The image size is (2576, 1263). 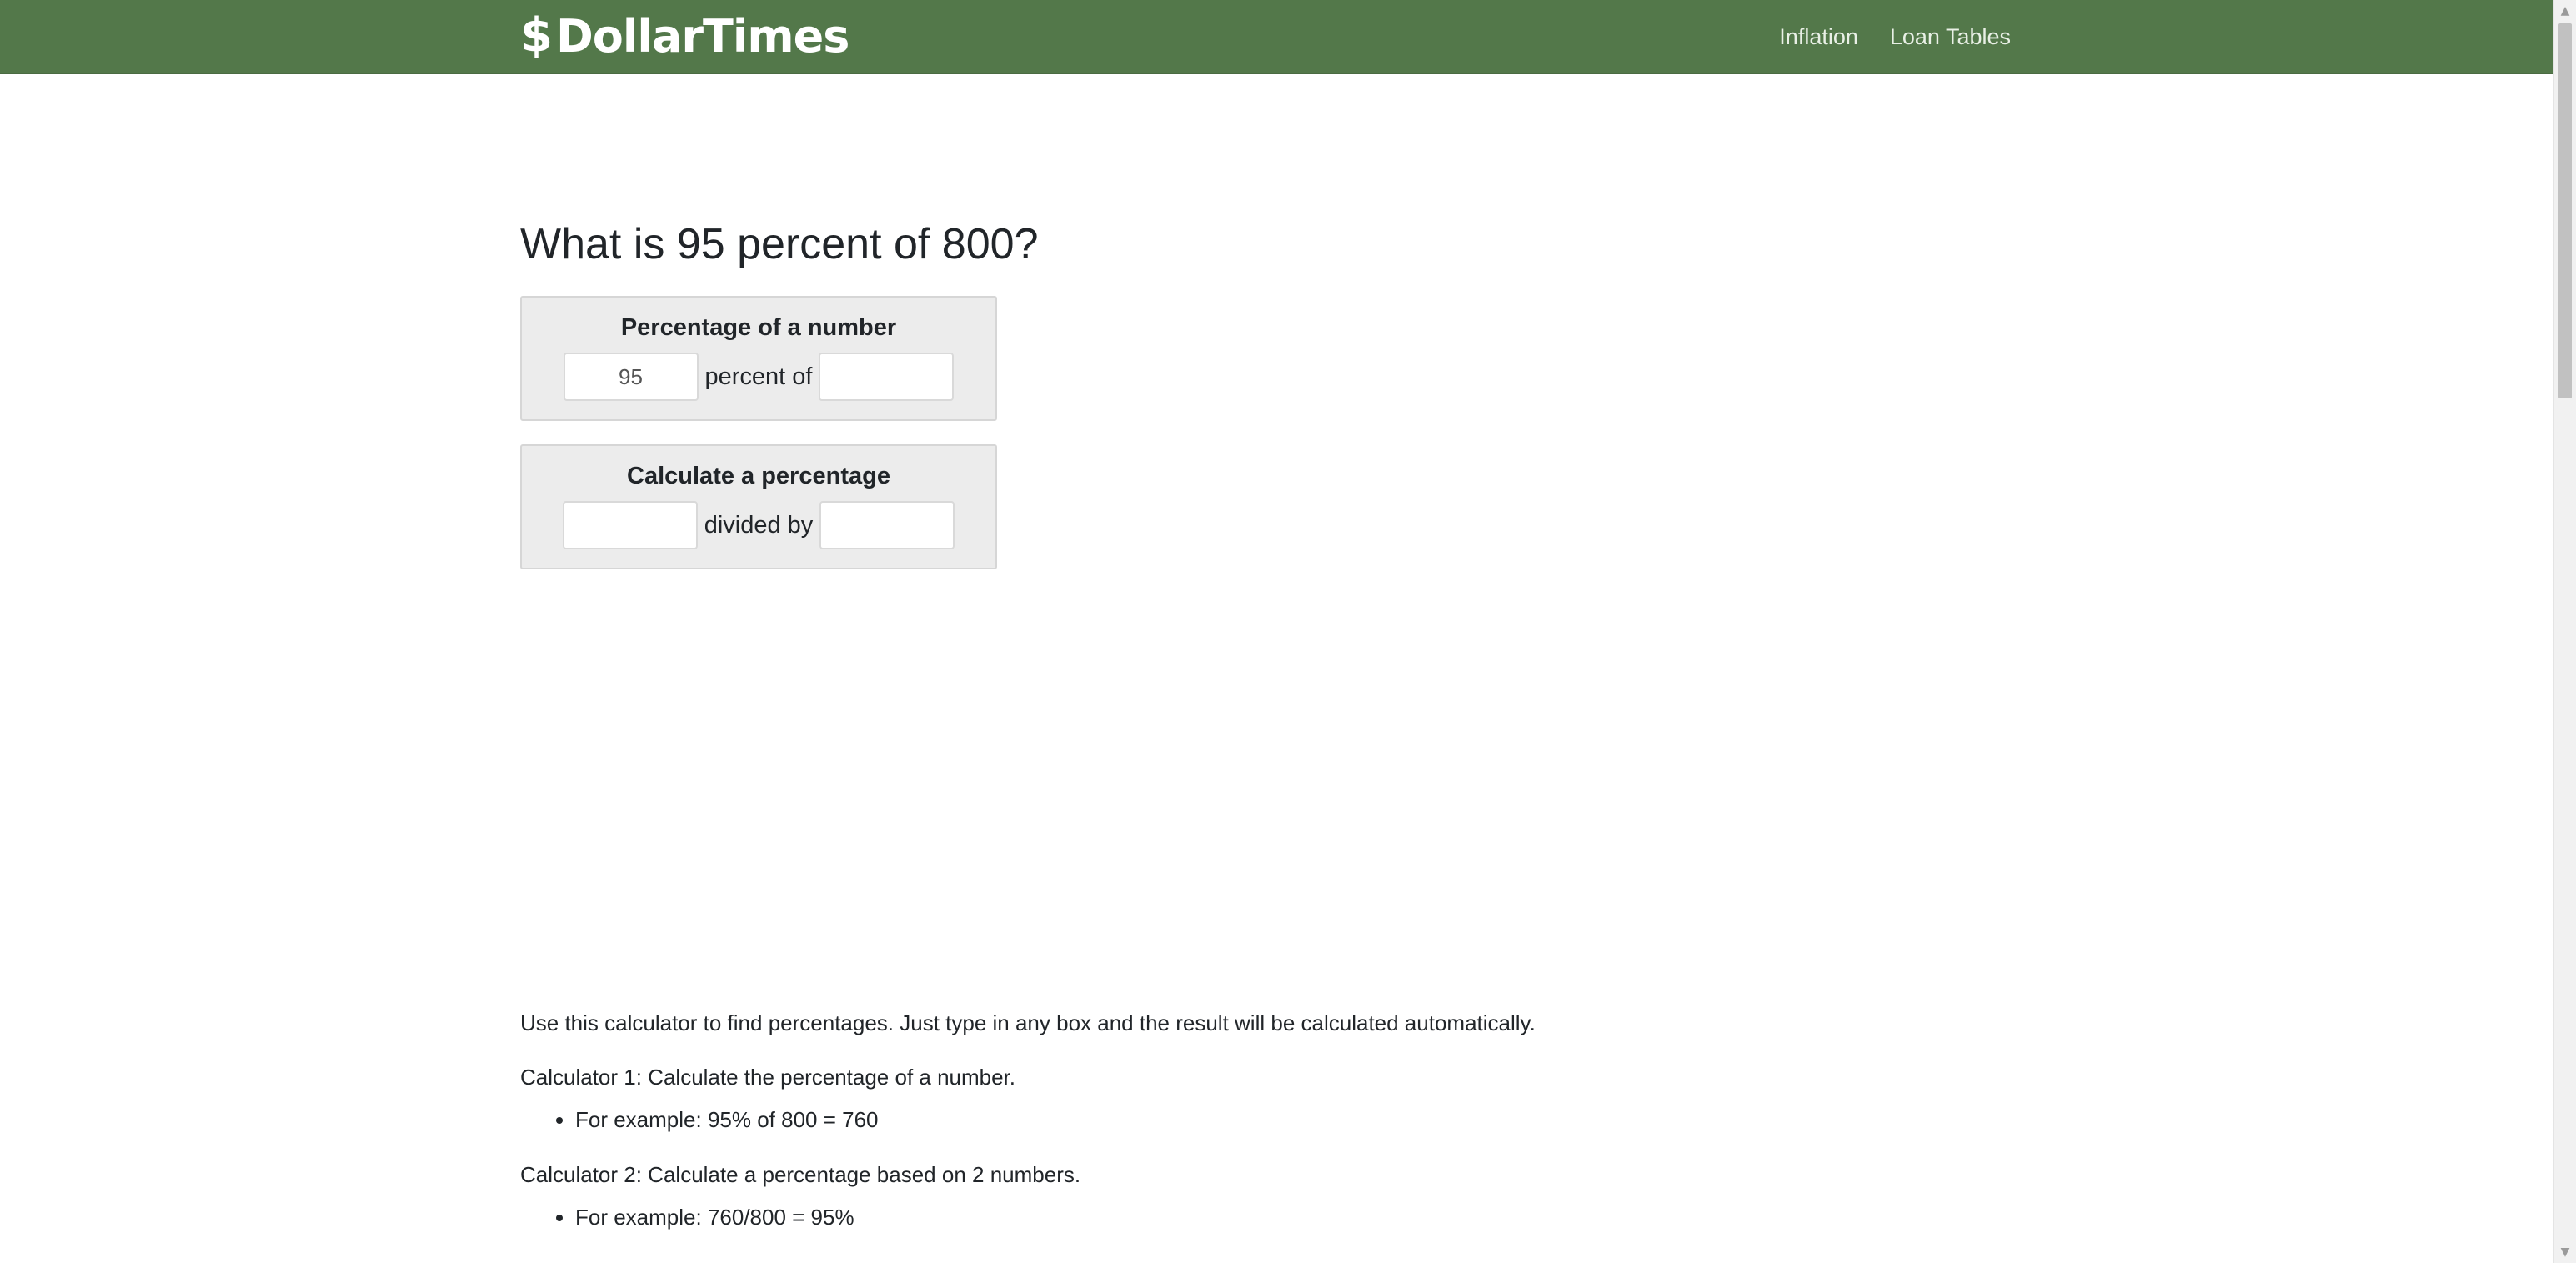 What do you see at coordinates (887, 525) in the screenshot?
I see `divisor-input` at bounding box center [887, 525].